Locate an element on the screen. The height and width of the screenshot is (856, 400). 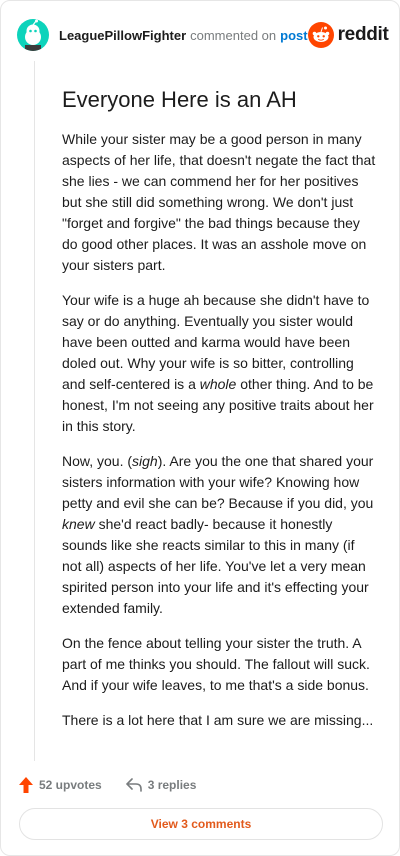
comment-meta: commented on is located at coordinates (233, 35).